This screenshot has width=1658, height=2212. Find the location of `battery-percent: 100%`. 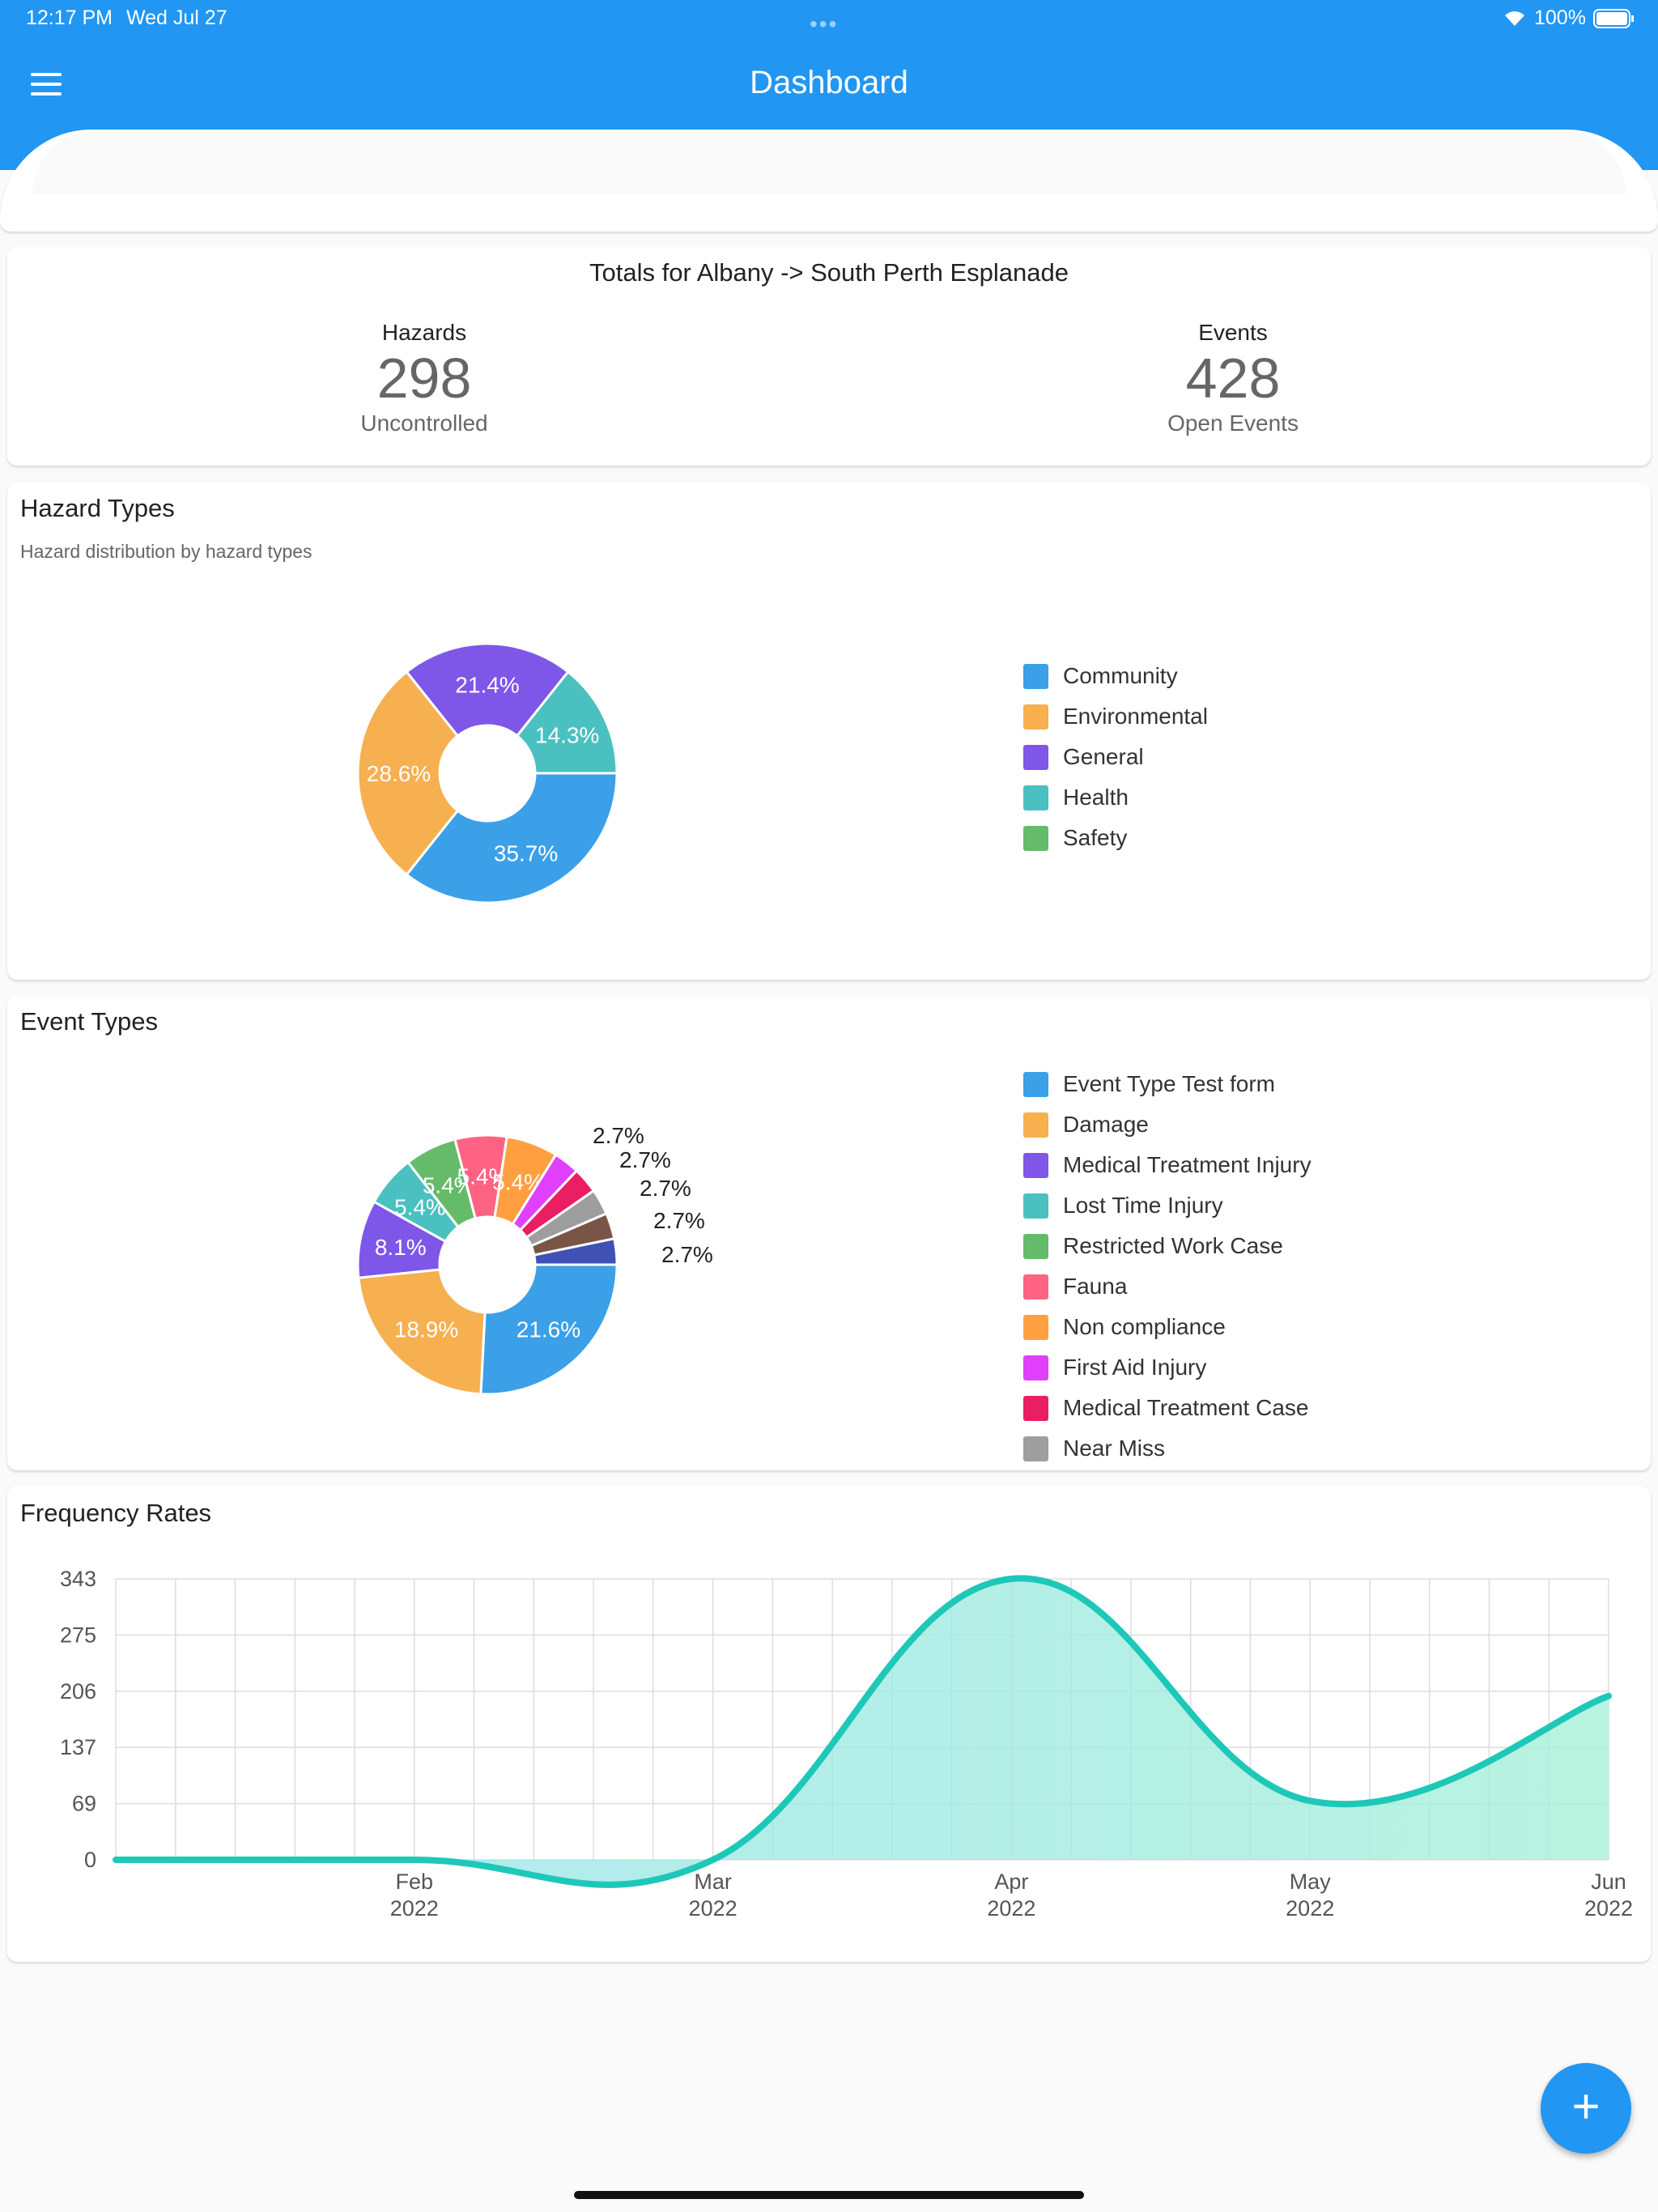

battery-percent: 100% is located at coordinates (1560, 18).